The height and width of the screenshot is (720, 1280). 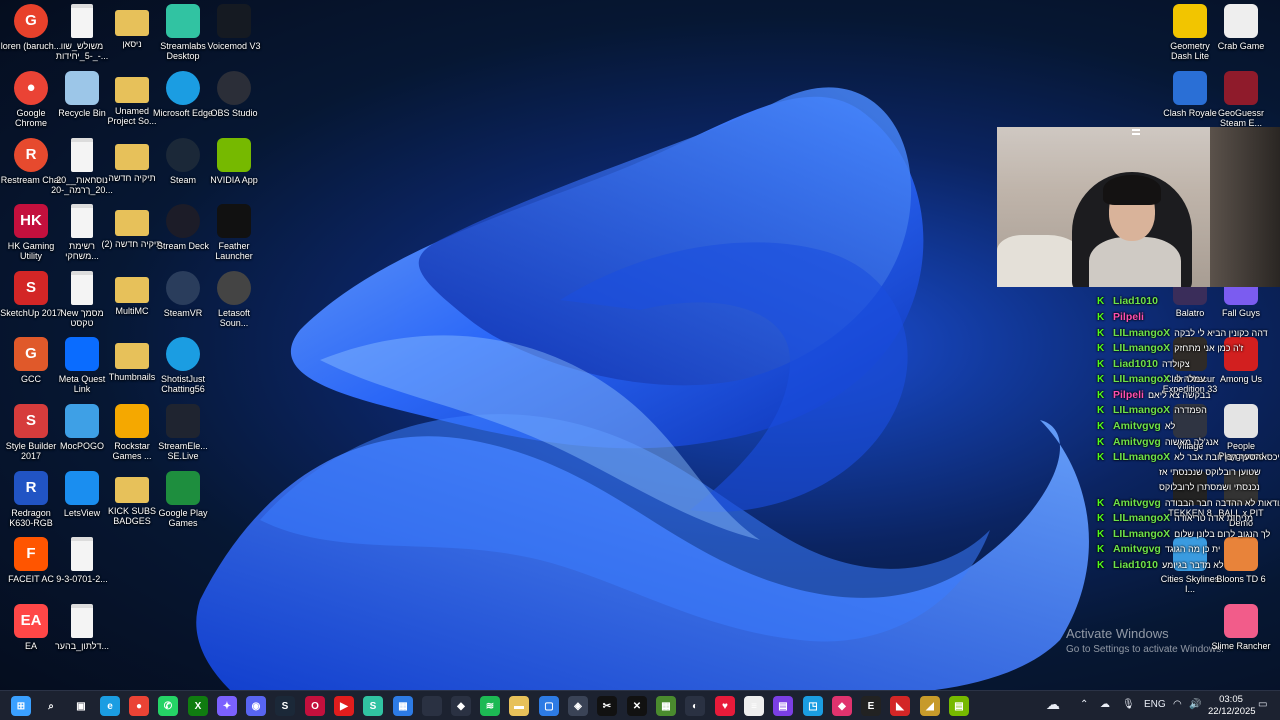 What do you see at coordinates (930, 706) in the screenshot?
I see `gold-app-icon: ◢` at bounding box center [930, 706].